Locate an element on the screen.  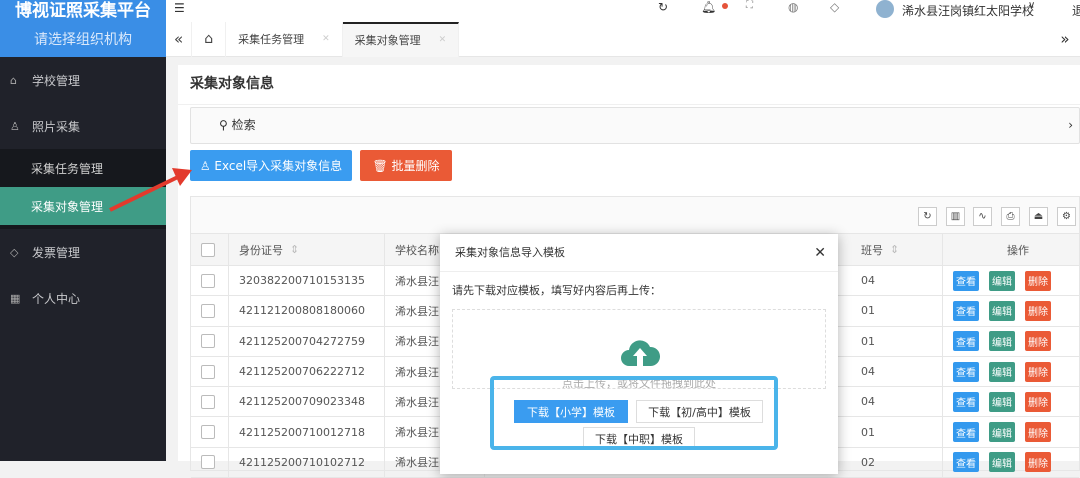
gear-icon: ⚙ is located at coordinates (1066, 216).